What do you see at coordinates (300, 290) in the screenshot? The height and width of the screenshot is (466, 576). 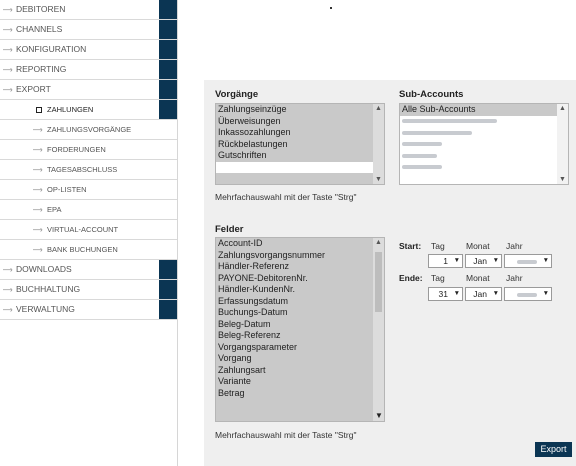 I see `list-option: Händler-KundenNr.` at bounding box center [300, 290].